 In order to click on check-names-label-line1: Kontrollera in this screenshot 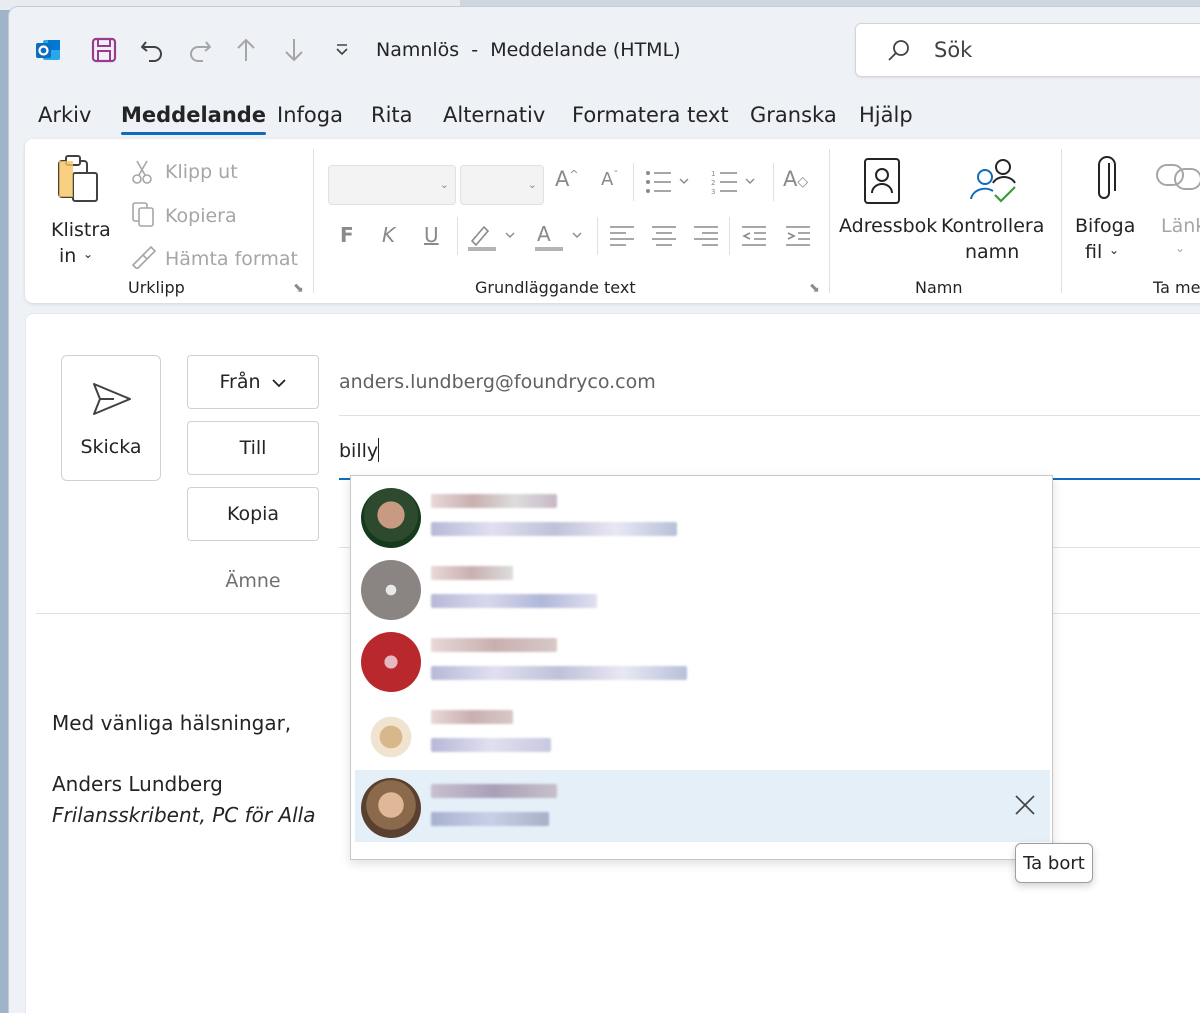, I will do `click(992, 226)`.